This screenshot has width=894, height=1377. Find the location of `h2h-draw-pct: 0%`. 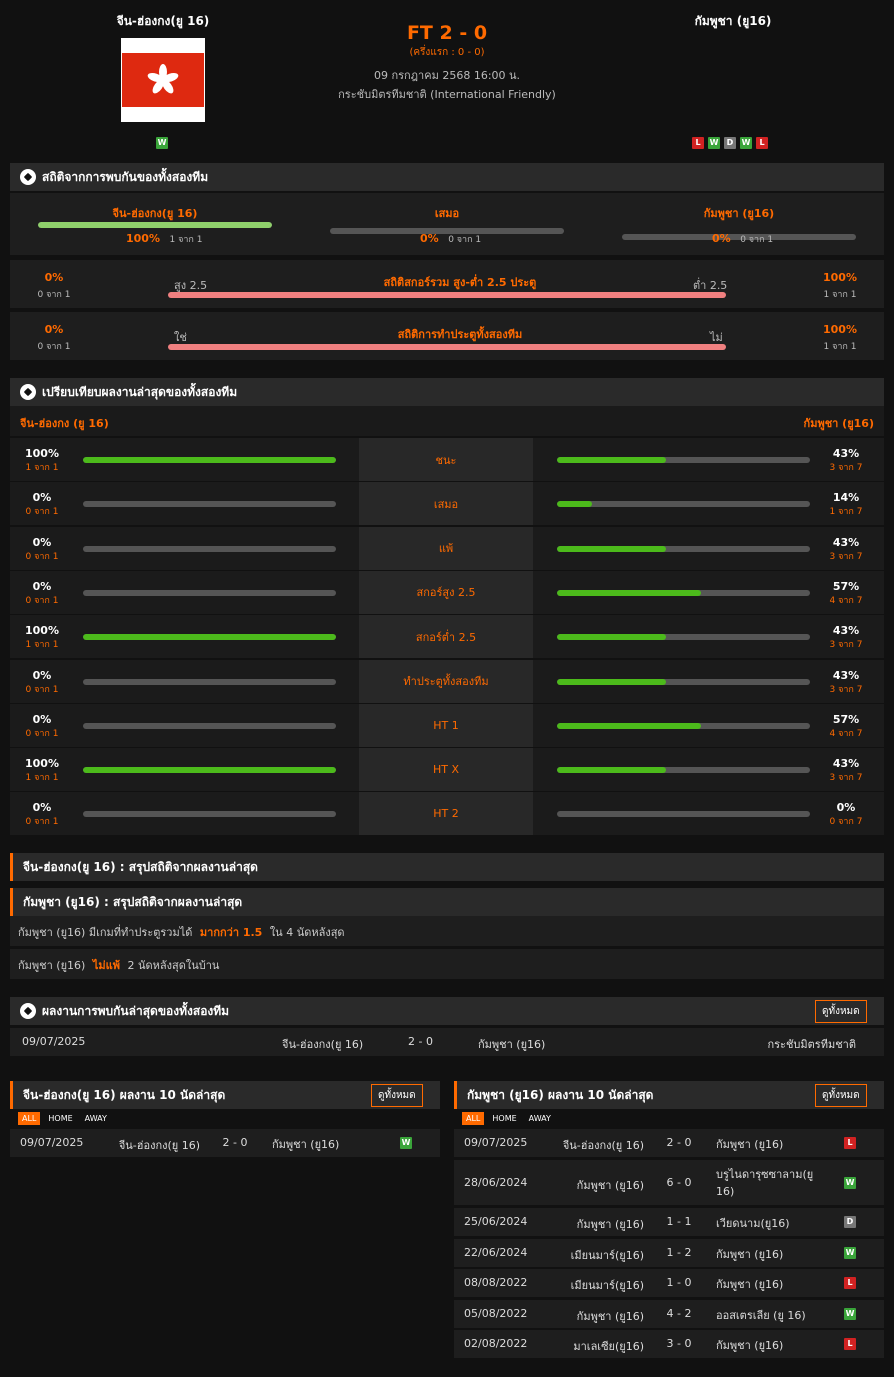

h2h-draw-pct: 0% is located at coordinates (429, 238).